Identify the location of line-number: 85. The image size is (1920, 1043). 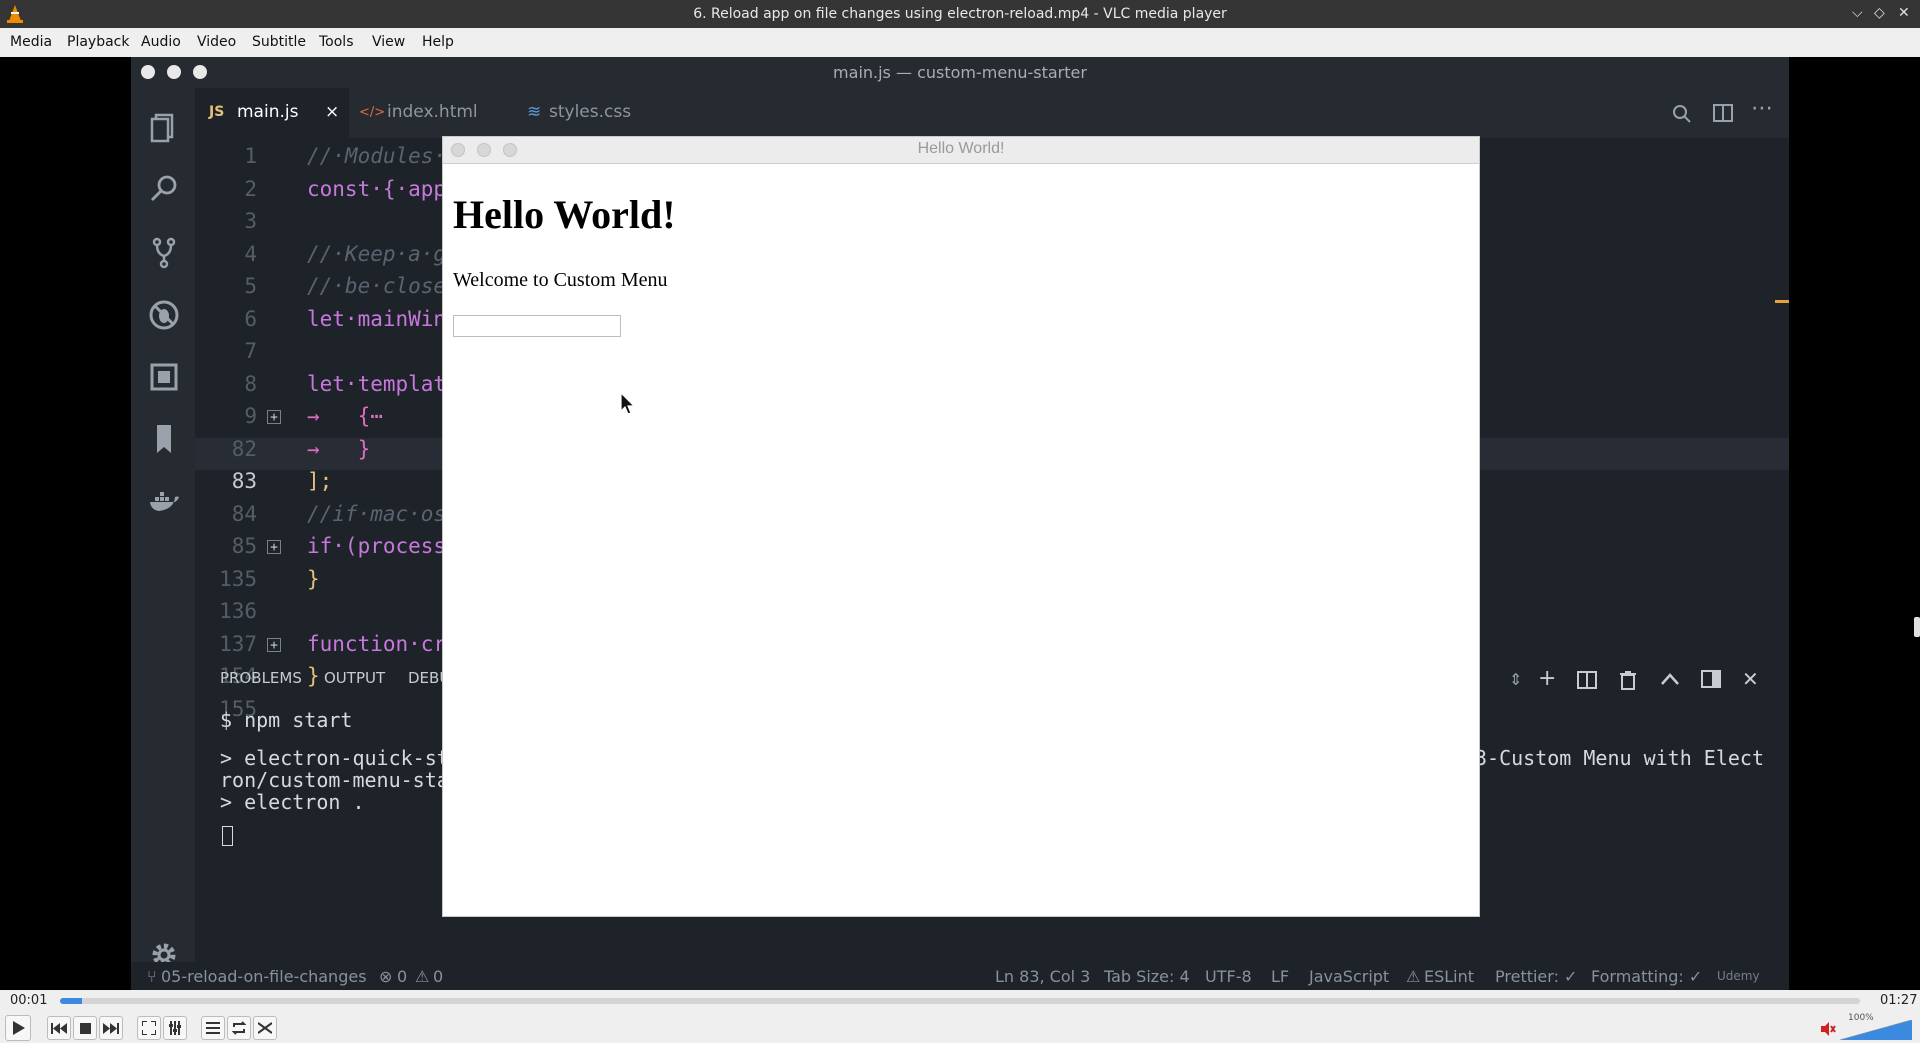
(244, 546).